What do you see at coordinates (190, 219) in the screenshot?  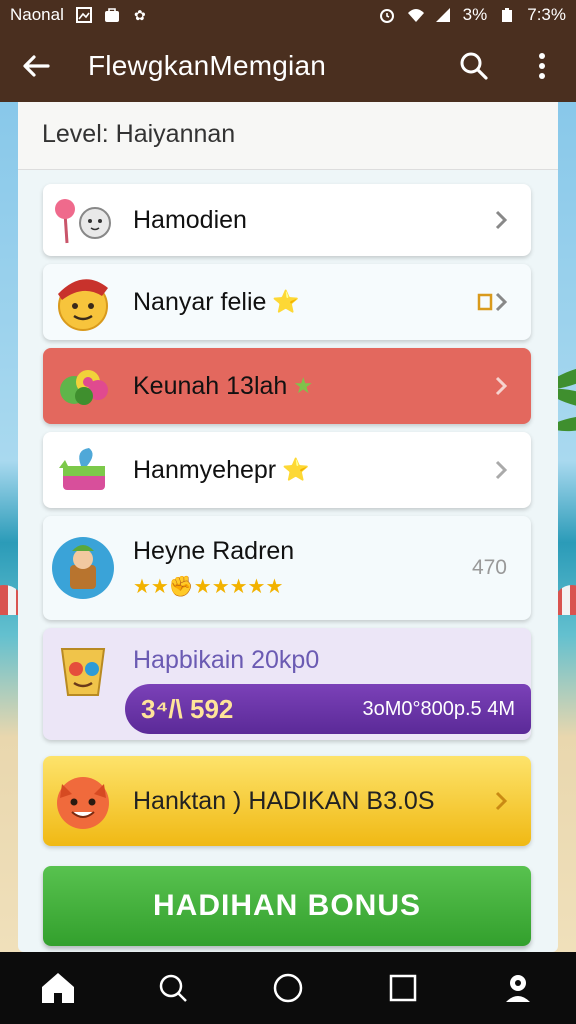 I see `item-label: Hamodien` at bounding box center [190, 219].